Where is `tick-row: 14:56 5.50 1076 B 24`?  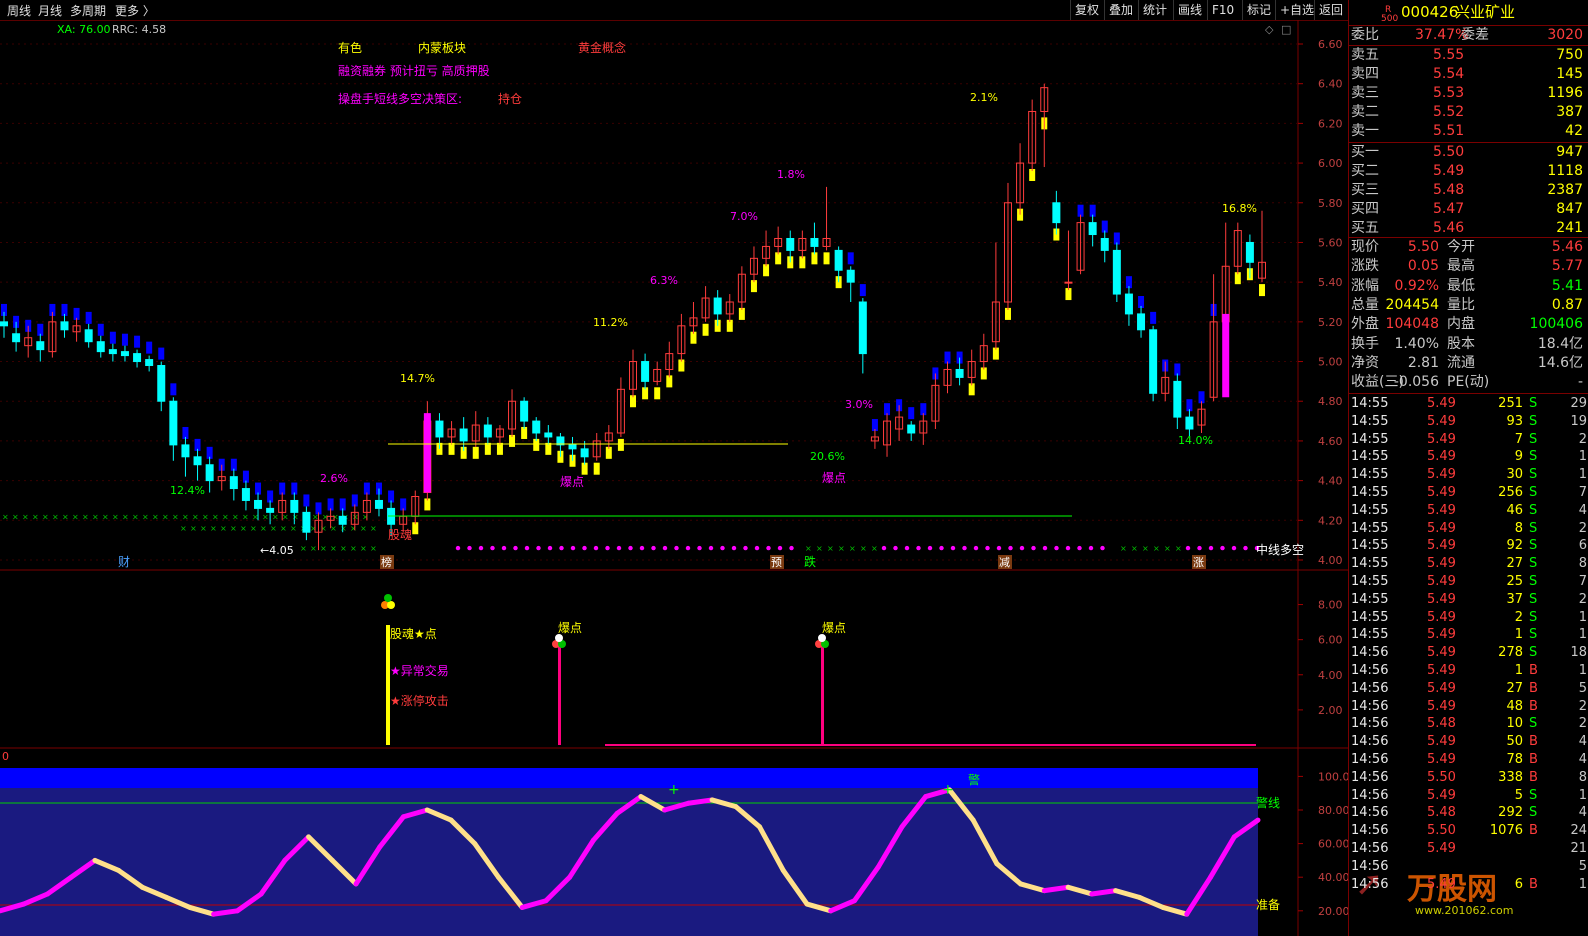 tick-row: 14:56 5.50 1076 B 24 is located at coordinates (1469, 831).